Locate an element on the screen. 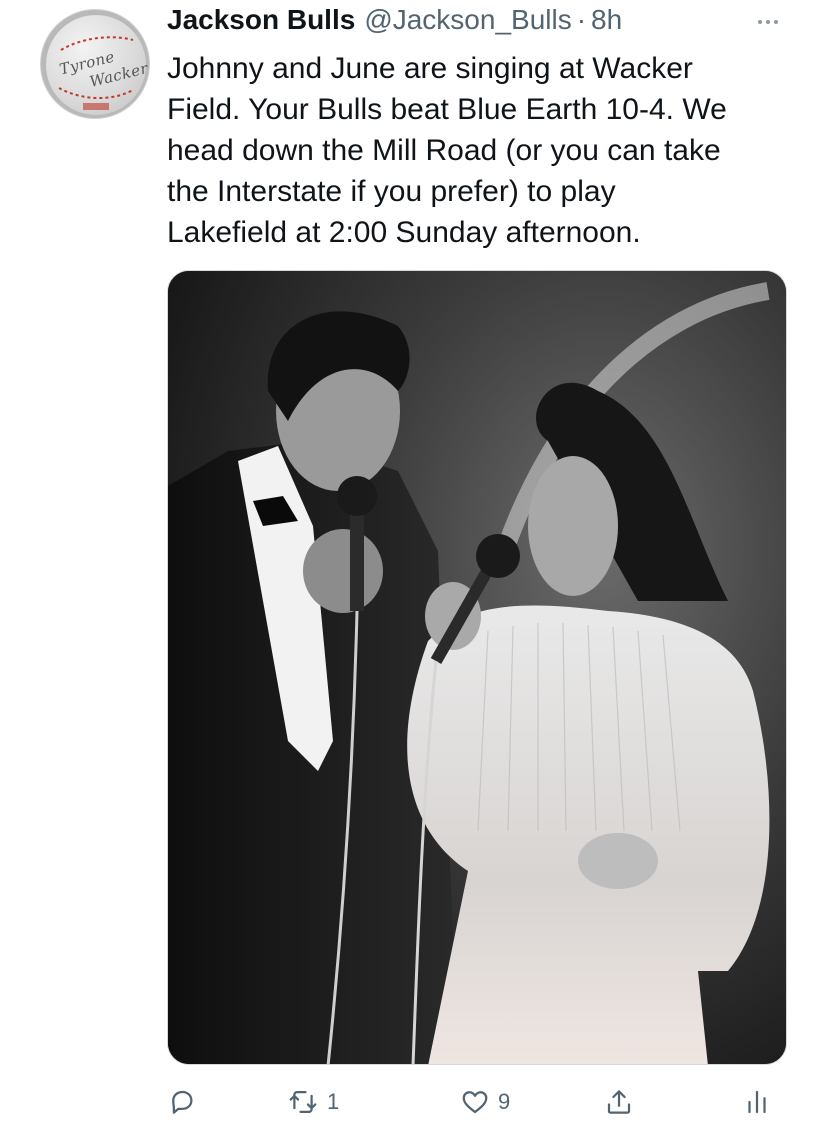  tweet-actions: 1 9 is located at coordinates (413, 1100).